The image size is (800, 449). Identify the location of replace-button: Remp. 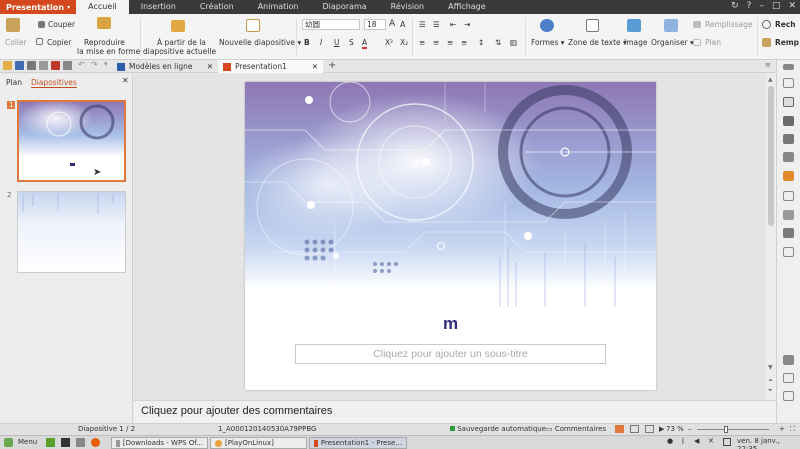
(787, 42).